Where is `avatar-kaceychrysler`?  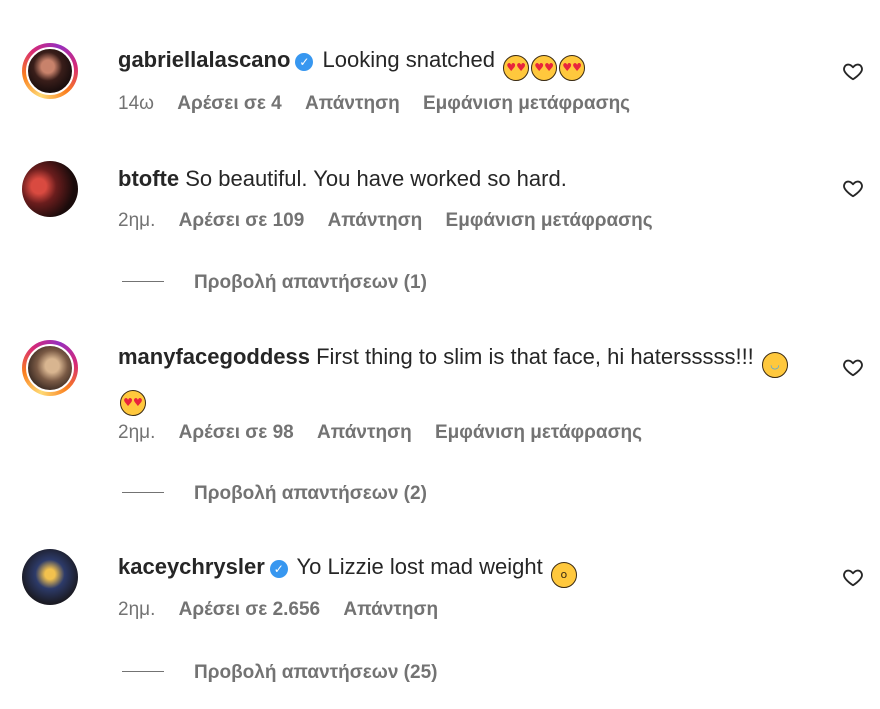
avatar-kaceychrysler is located at coordinates (50, 577).